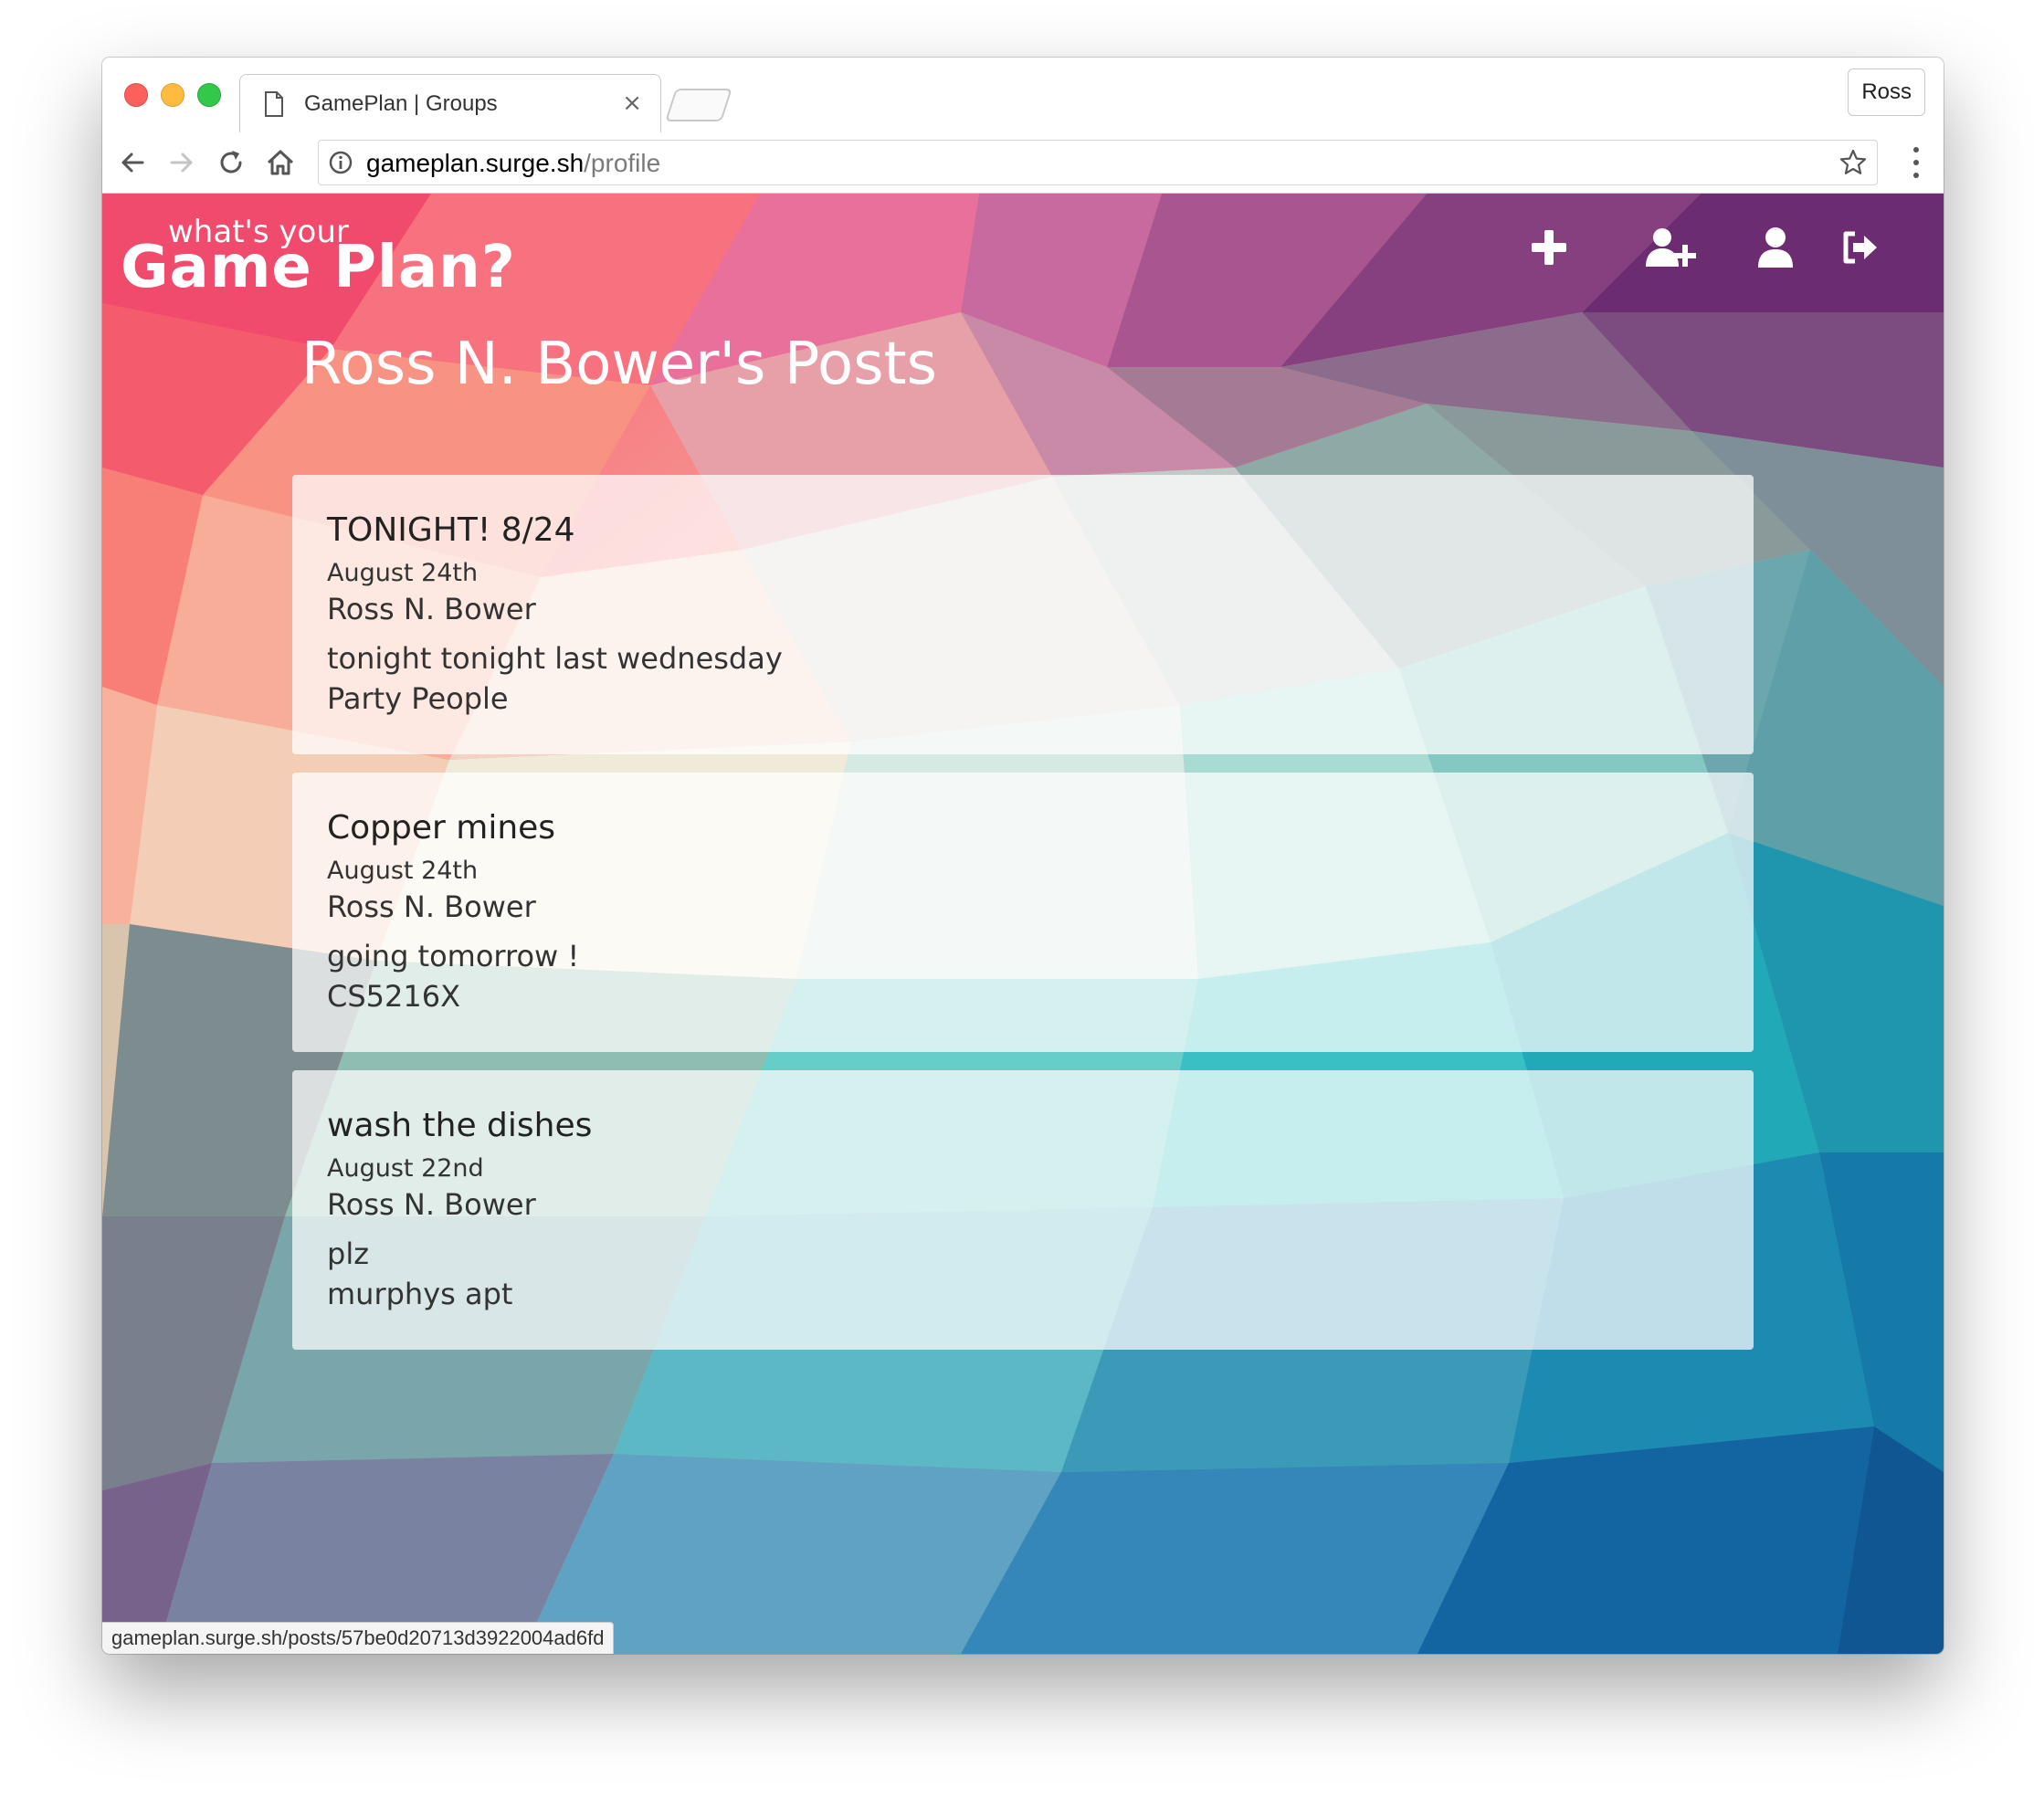  What do you see at coordinates (1860, 247) in the screenshot?
I see `sign-out-icon` at bounding box center [1860, 247].